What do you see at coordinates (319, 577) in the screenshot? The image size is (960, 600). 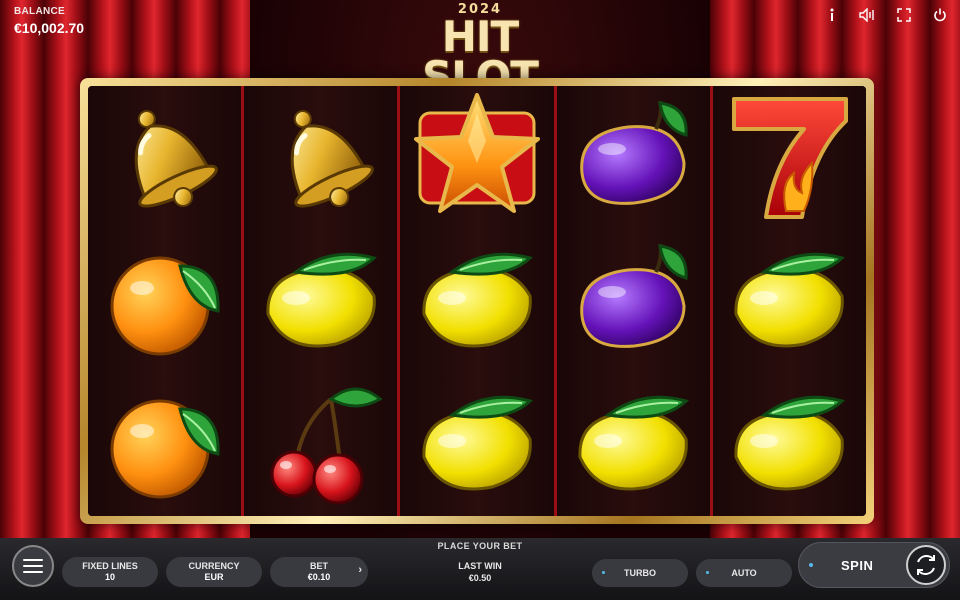 I see `bet-value: €0.10` at bounding box center [319, 577].